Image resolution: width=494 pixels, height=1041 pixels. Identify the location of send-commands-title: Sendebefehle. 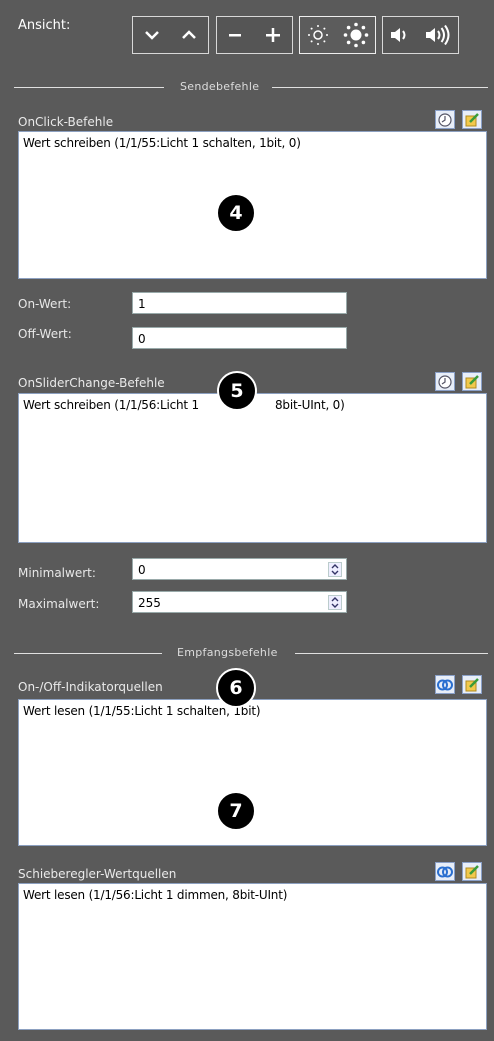
(220, 86).